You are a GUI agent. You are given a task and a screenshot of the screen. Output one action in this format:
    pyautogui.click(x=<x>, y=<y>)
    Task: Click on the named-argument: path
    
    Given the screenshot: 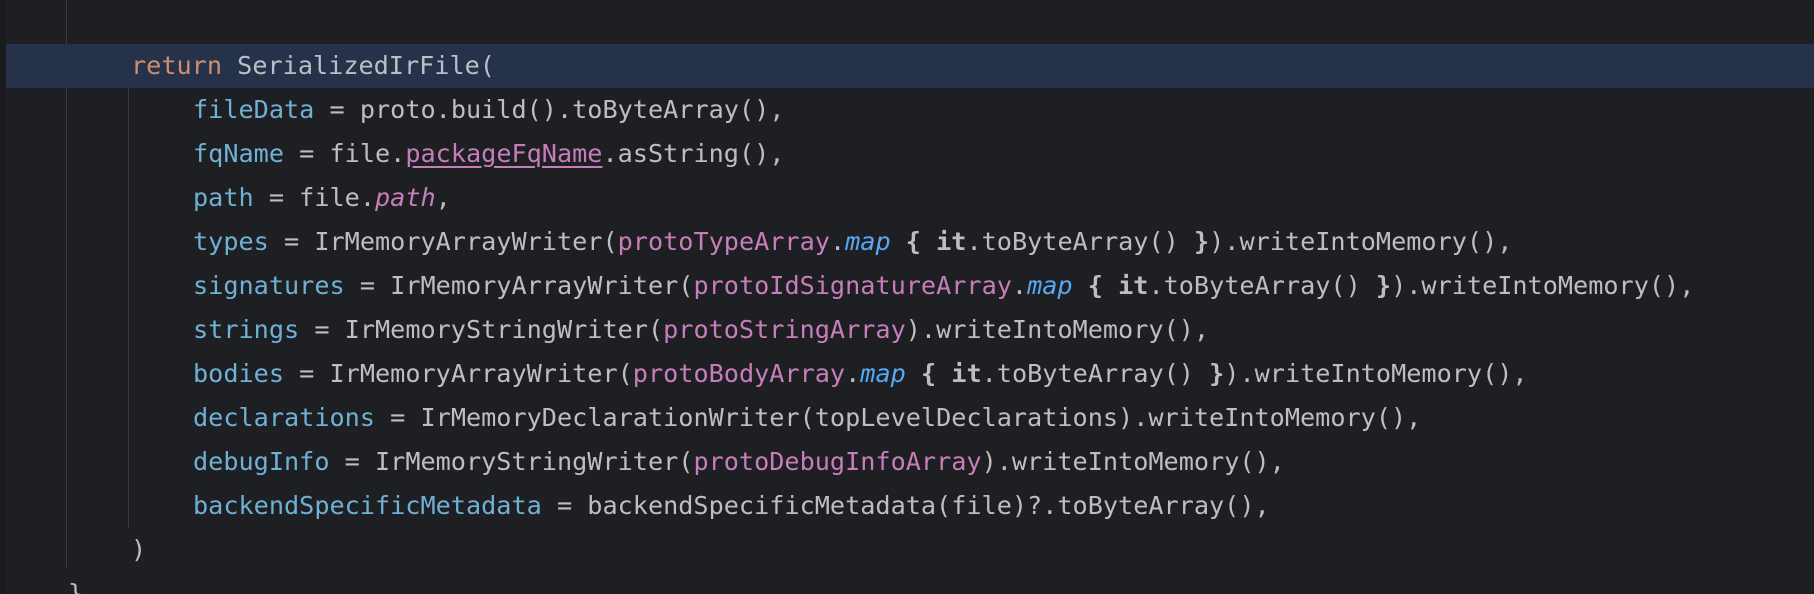 What is the action you would take?
    pyautogui.click(x=223, y=197)
    